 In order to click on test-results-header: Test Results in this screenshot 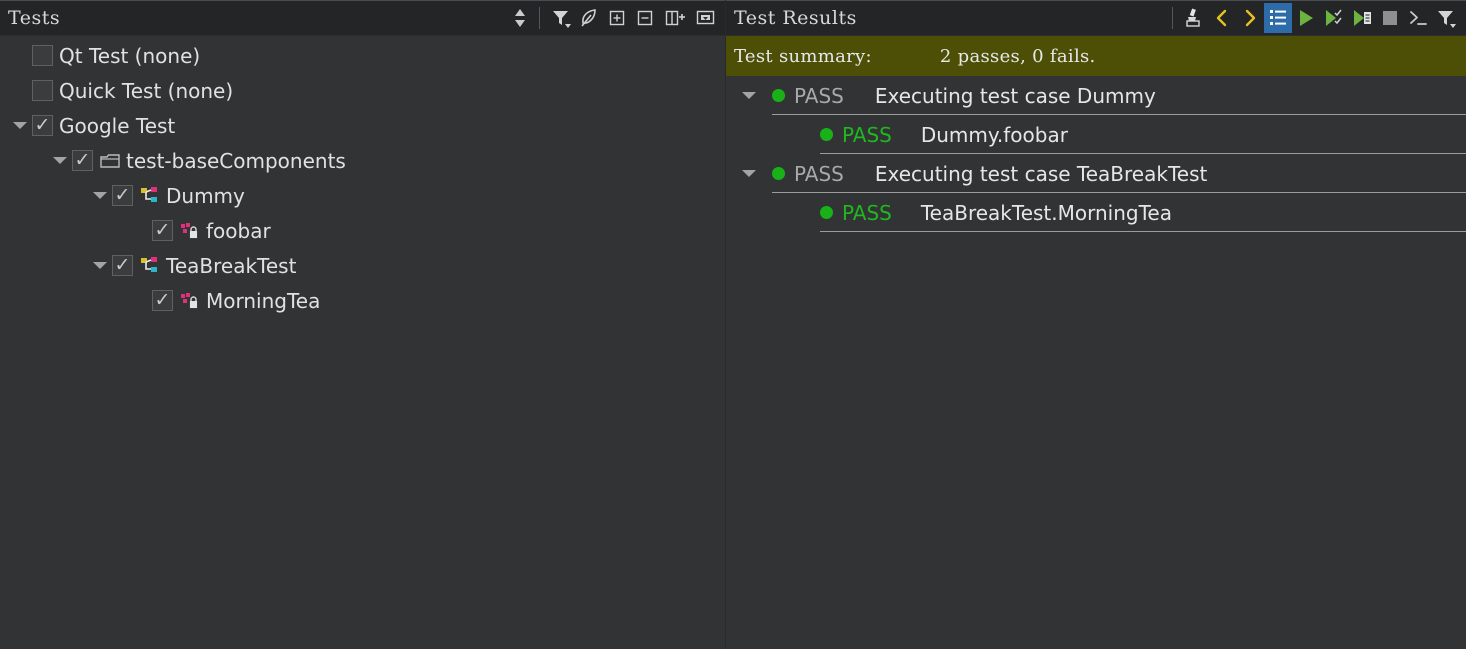, I will do `click(1096, 18)`.